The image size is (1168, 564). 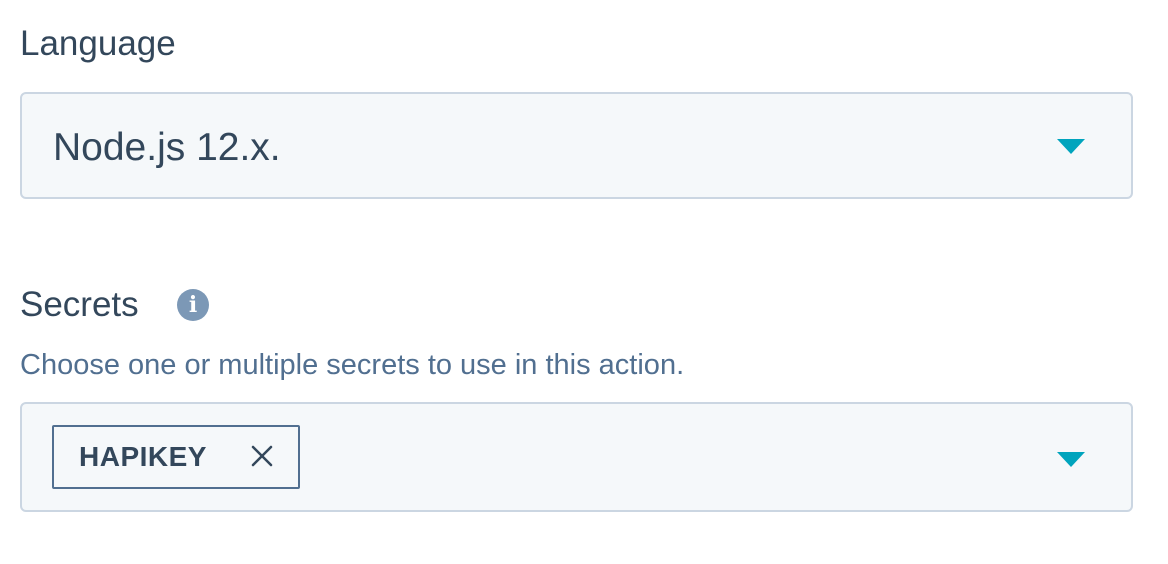 I want to click on language-label: Language, so click(x=98, y=43).